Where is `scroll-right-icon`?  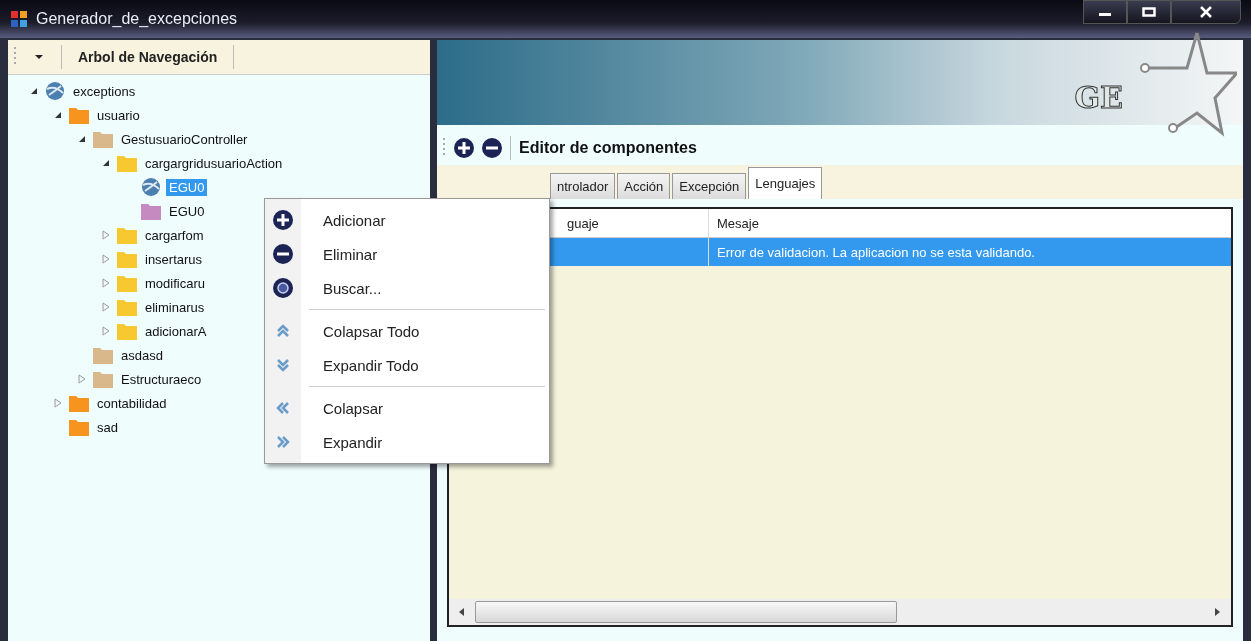 scroll-right-icon is located at coordinates (1218, 612).